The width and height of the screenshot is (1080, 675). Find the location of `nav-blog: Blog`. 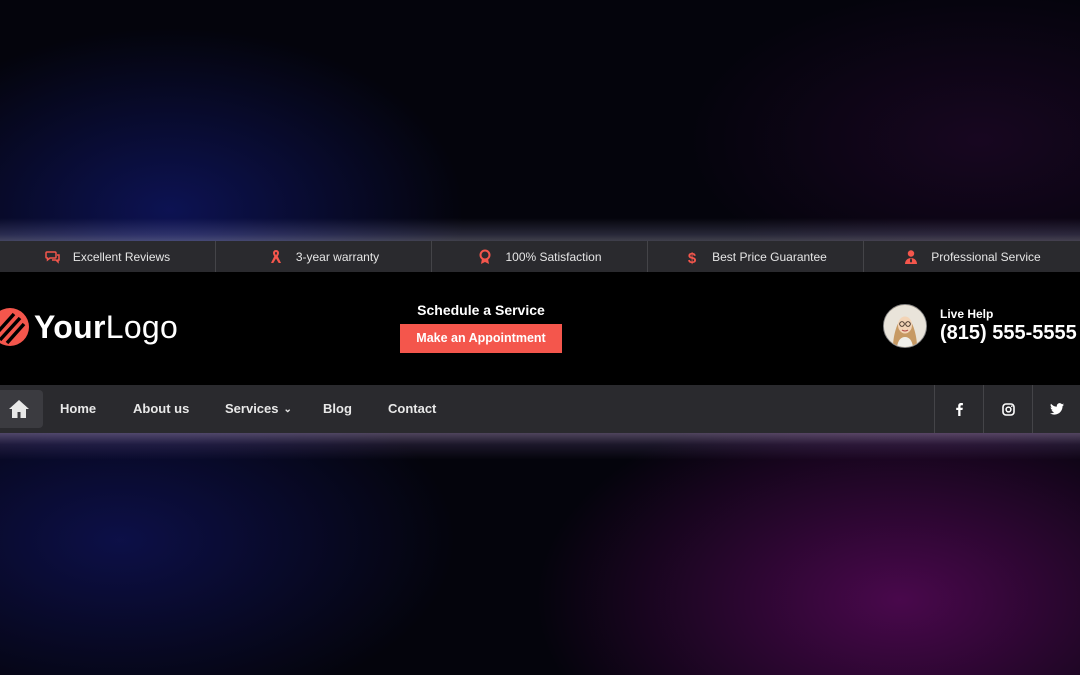

nav-blog: Blog is located at coordinates (337, 409).